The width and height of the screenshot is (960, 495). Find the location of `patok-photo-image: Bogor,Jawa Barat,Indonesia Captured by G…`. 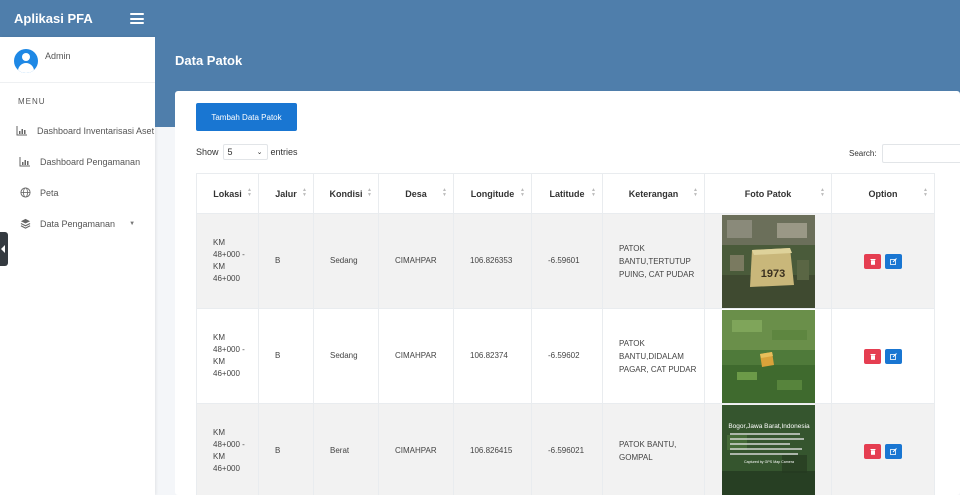

patok-photo-image: Bogor,Jawa Barat,Indonesia Captured by G… is located at coordinates (768, 449).